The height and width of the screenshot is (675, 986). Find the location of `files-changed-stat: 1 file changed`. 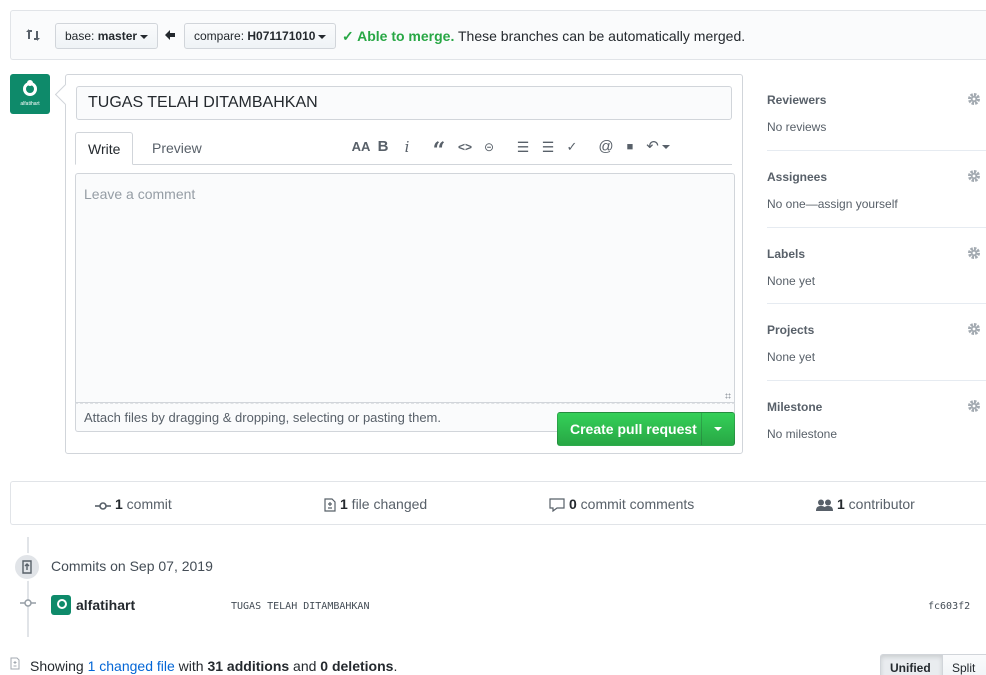

files-changed-stat: 1 file changed is located at coordinates (375, 504).